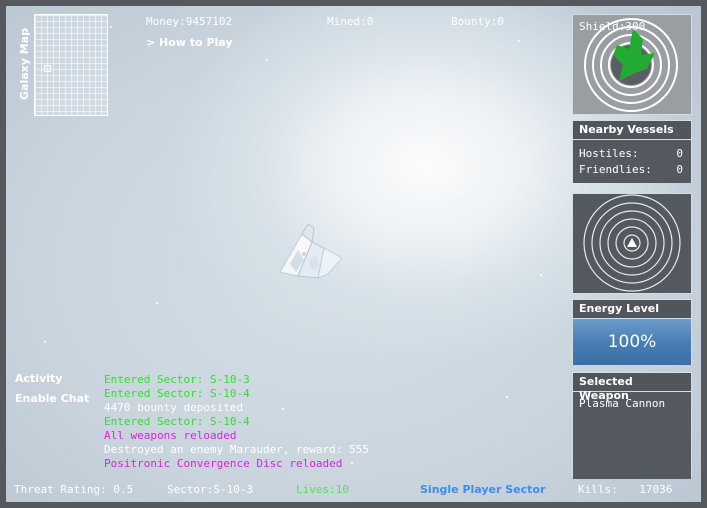 The height and width of the screenshot is (508, 707). What do you see at coordinates (609, 153) in the screenshot?
I see `hostiles-label: Hostiles:` at bounding box center [609, 153].